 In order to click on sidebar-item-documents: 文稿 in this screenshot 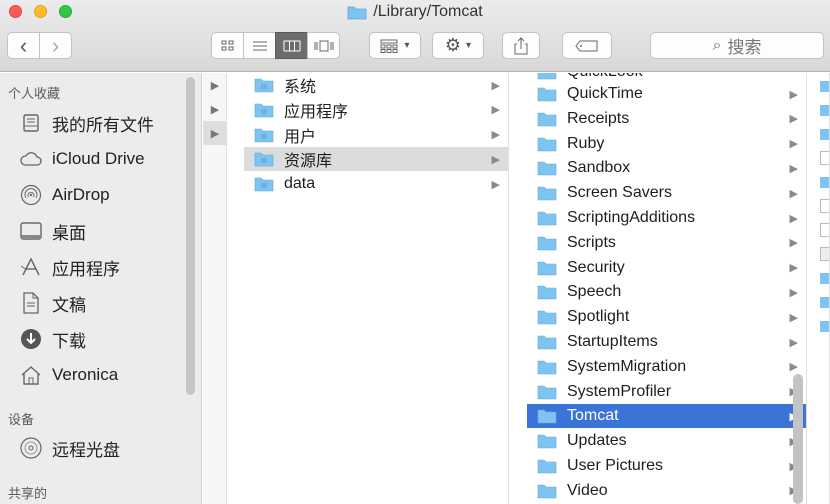, I will do `click(53, 303)`.